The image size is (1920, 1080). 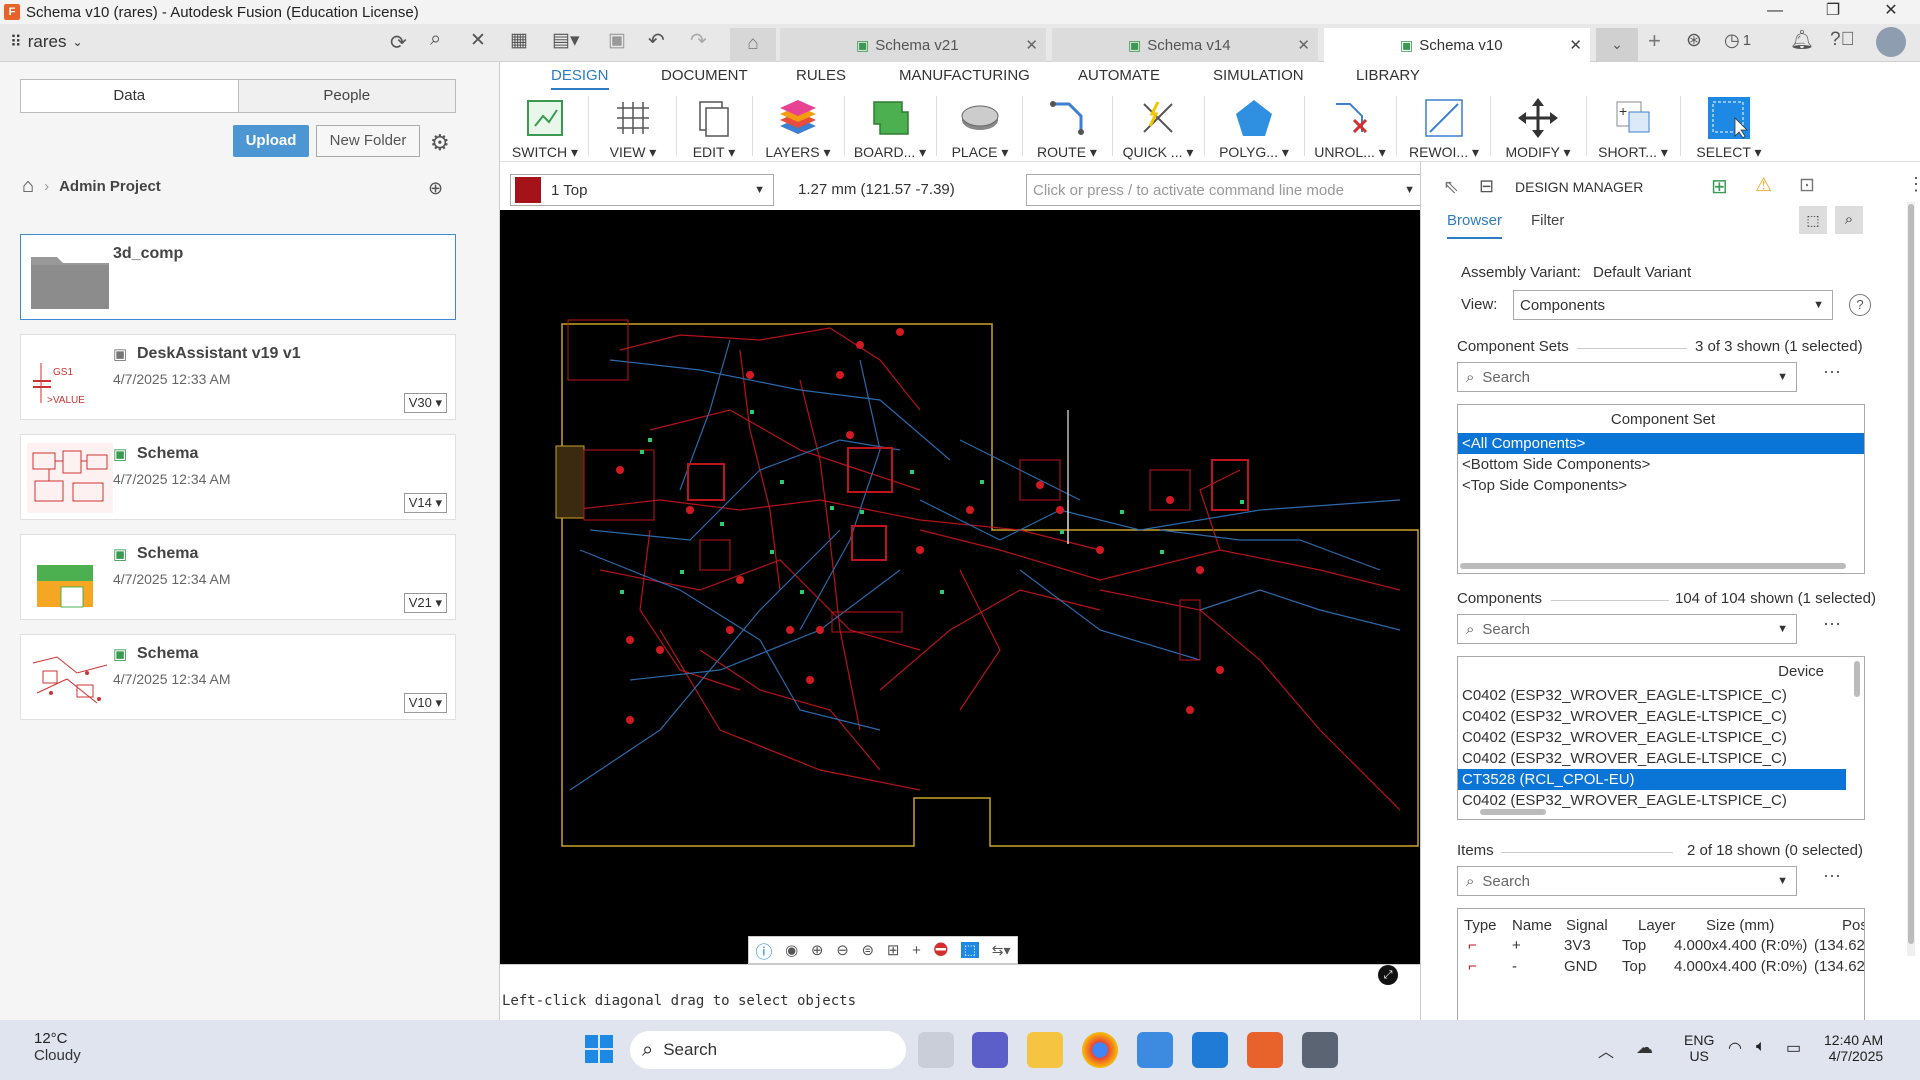 What do you see at coordinates (704, 75) in the screenshot?
I see `tab-document: DOCUMENT` at bounding box center [704, 75].